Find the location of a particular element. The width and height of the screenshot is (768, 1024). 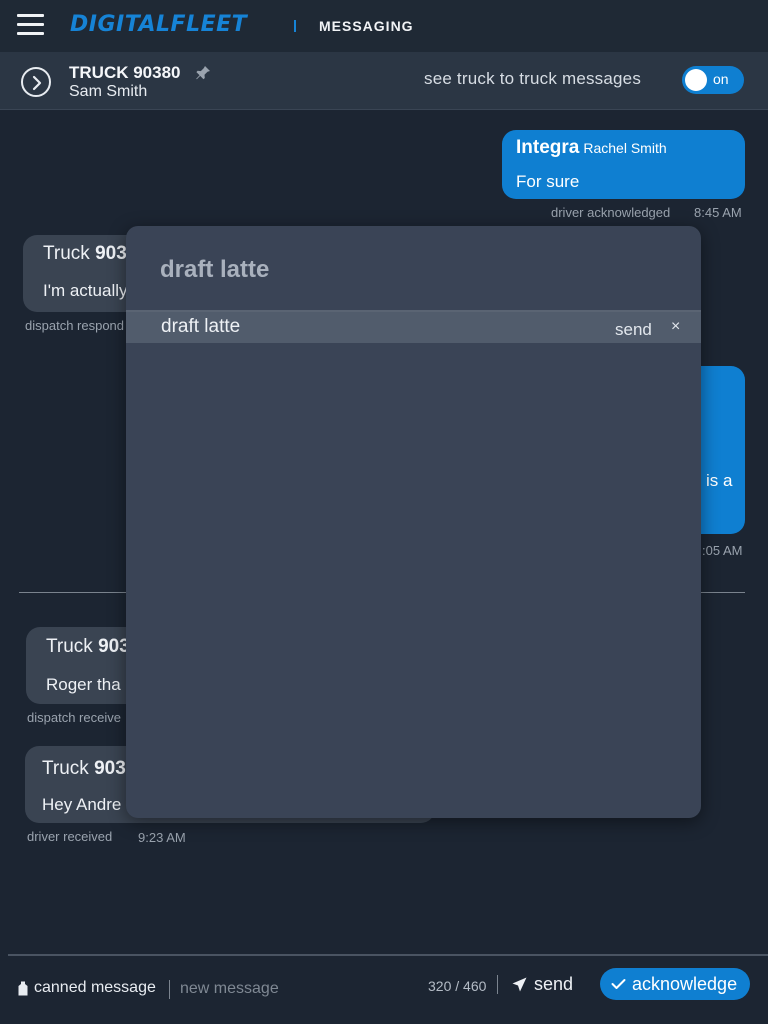

draft-text: draft latte is located at coordinates (201, 326).